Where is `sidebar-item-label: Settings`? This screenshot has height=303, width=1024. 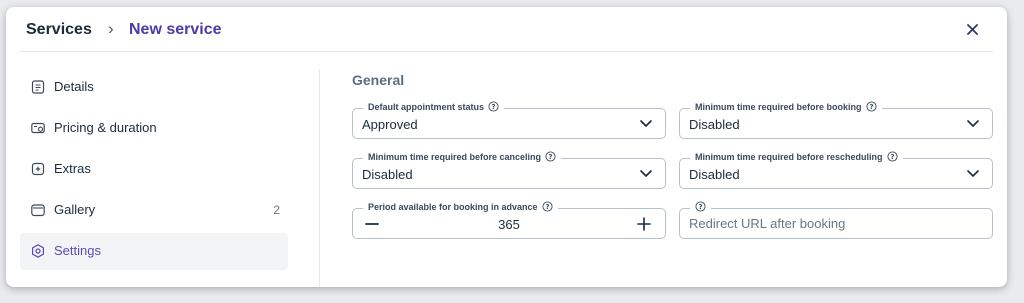 sidebar-item-label: Settings is located at coordinates (77, 250).